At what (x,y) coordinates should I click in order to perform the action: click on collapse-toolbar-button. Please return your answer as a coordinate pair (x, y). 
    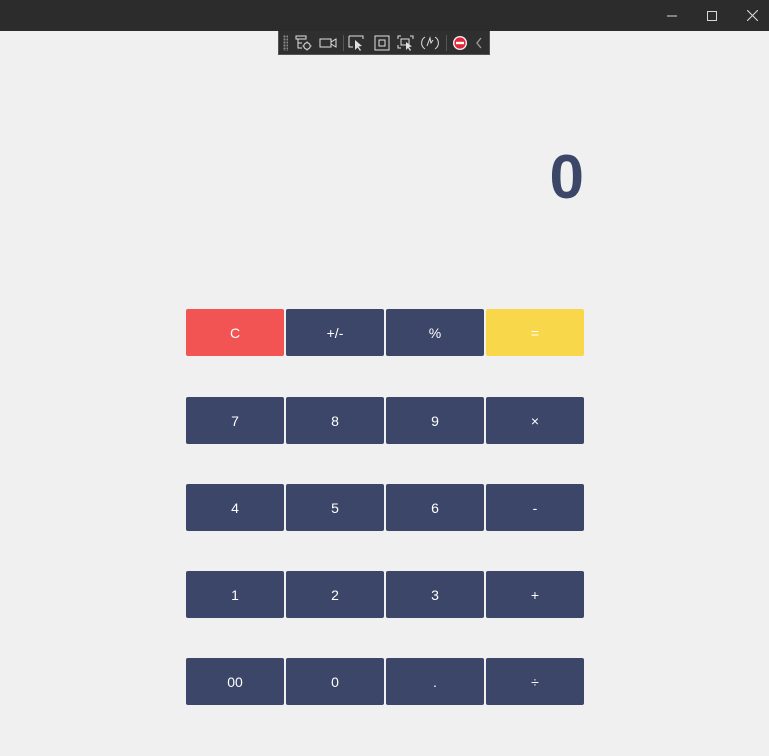
    Looking at the image, I should click on (479, 43).